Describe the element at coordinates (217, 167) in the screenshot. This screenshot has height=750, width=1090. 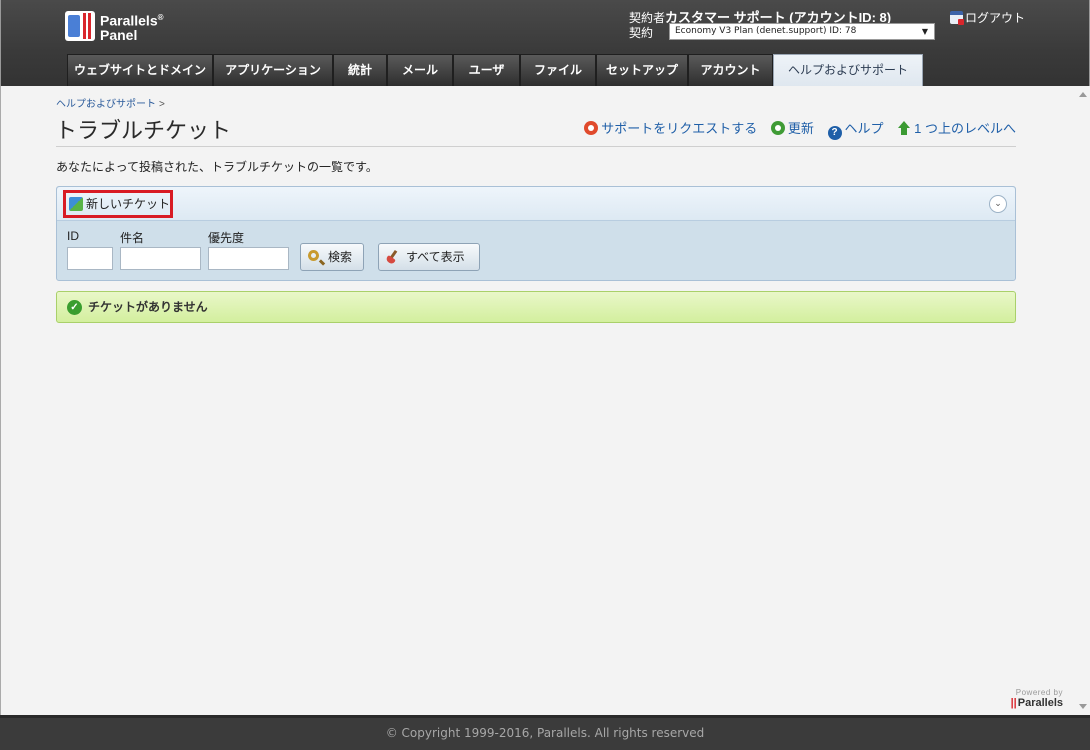
I see `page-description: あなたによって投稿された、トラブルチケットの一覧です。` at that location.